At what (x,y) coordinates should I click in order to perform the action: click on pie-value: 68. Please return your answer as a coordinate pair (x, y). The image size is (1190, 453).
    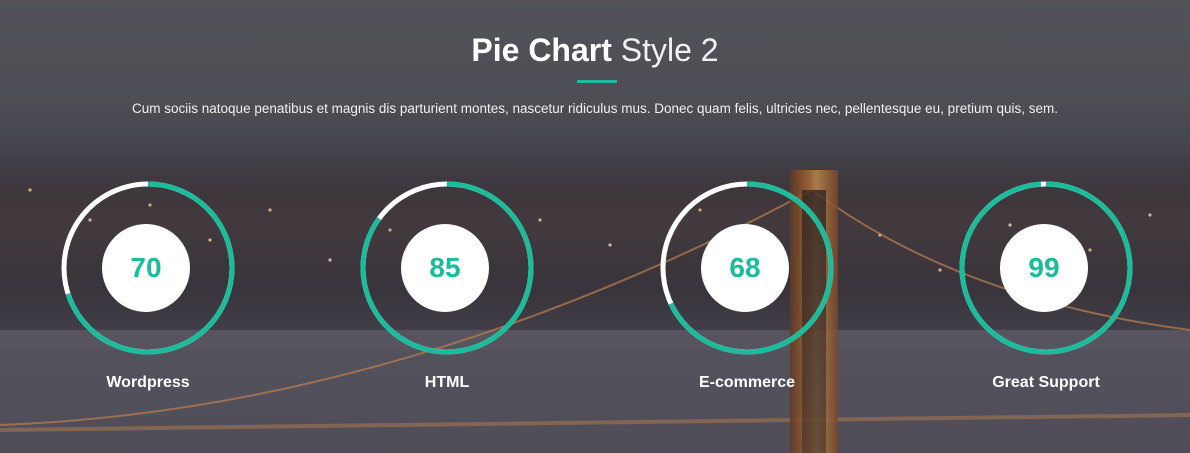
    Looking at the image, I should click on (745, 268).